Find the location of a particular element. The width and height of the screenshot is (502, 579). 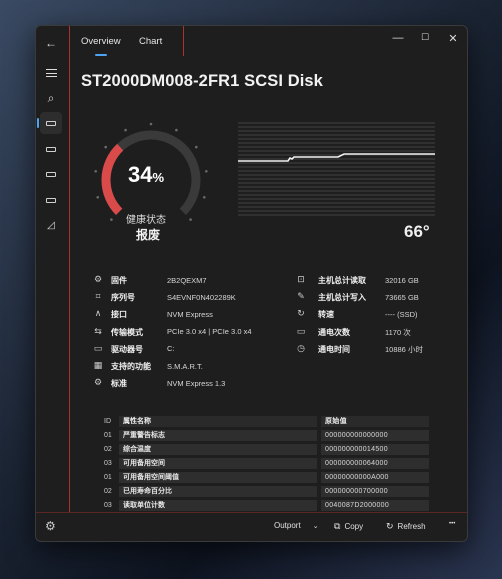

copy-button: ⧉ Copy is located at coordinates (348, 526).